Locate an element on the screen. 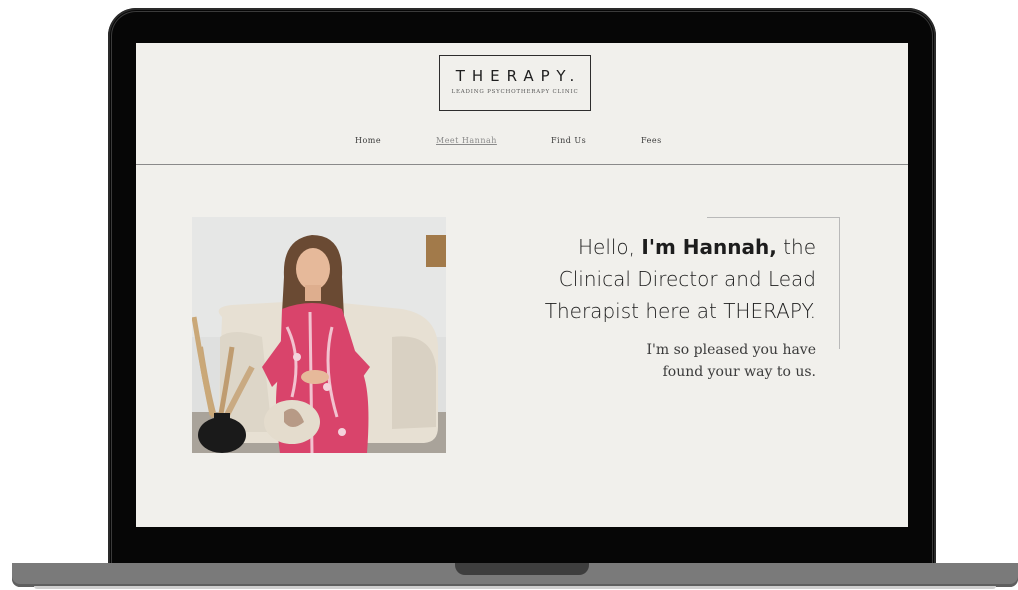 Image resolution: width=1018 pixels, height=590 pixels. subtext-line2: found your way to us. is located at coordinates (739, 372).